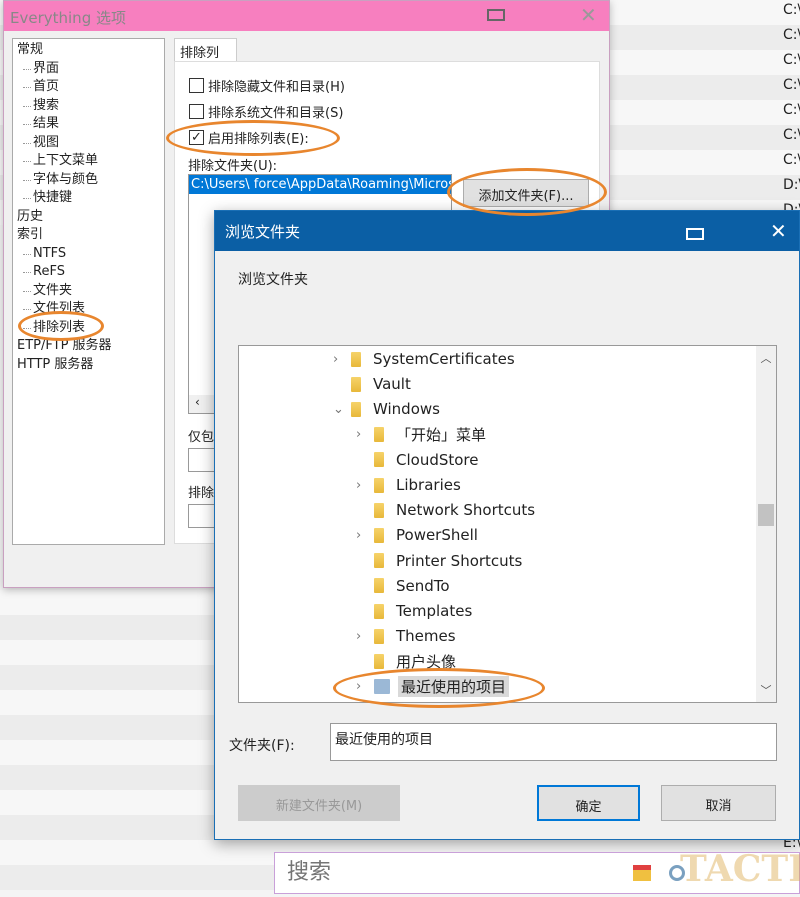 The height and width of the screenshot is (897, 800). I want to click on checkbox-option: 排除隐藏文件和目录(H), so click(267, 85).